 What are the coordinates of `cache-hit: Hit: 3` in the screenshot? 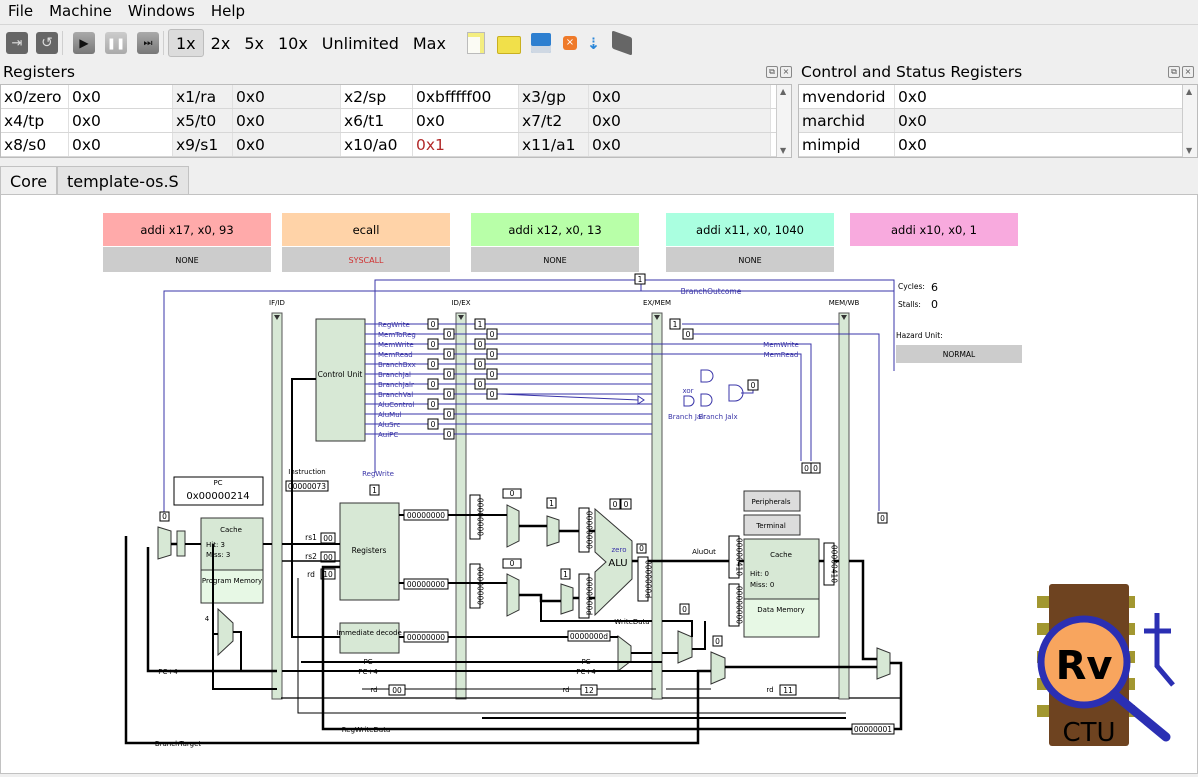 It's located at (215, 545).